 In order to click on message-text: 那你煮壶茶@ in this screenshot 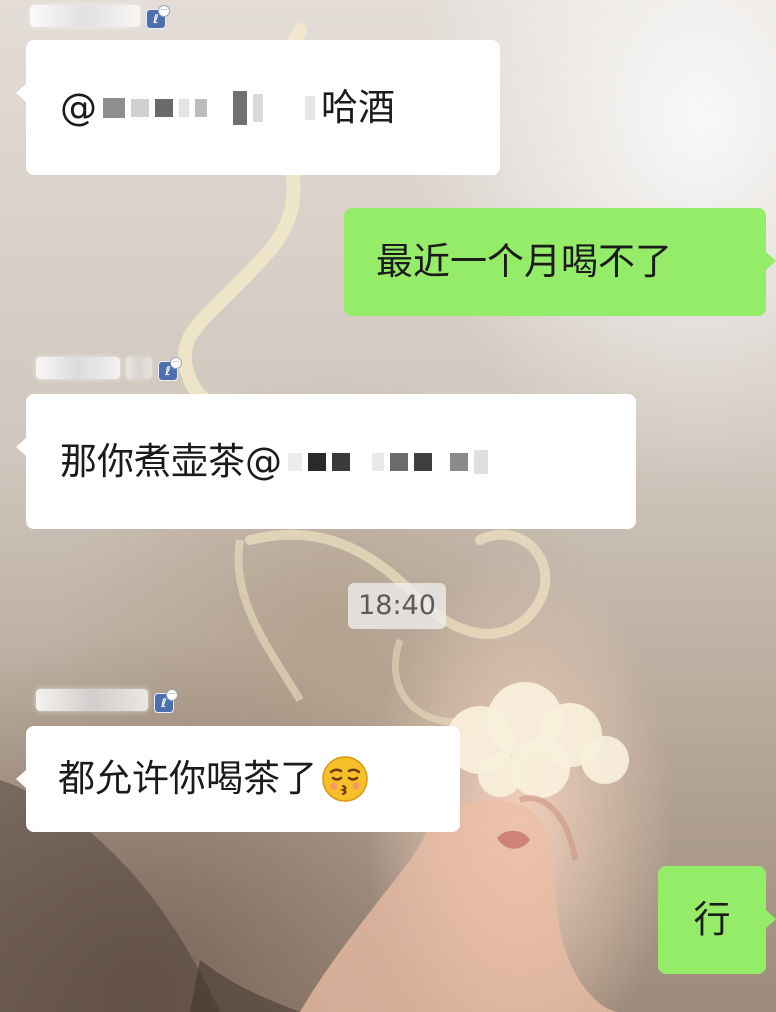, I will do `click(171, 461)`.